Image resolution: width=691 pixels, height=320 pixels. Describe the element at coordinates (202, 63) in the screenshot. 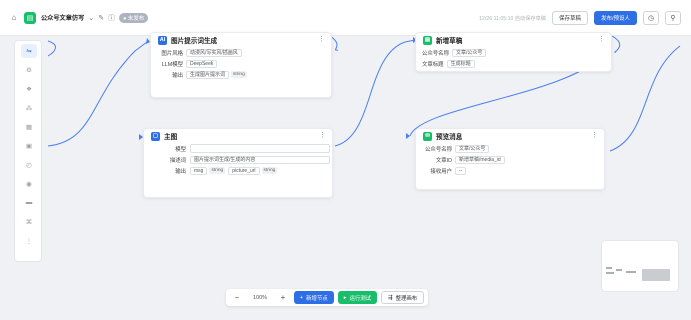

I see `field-value: DeepSeek` at that location.